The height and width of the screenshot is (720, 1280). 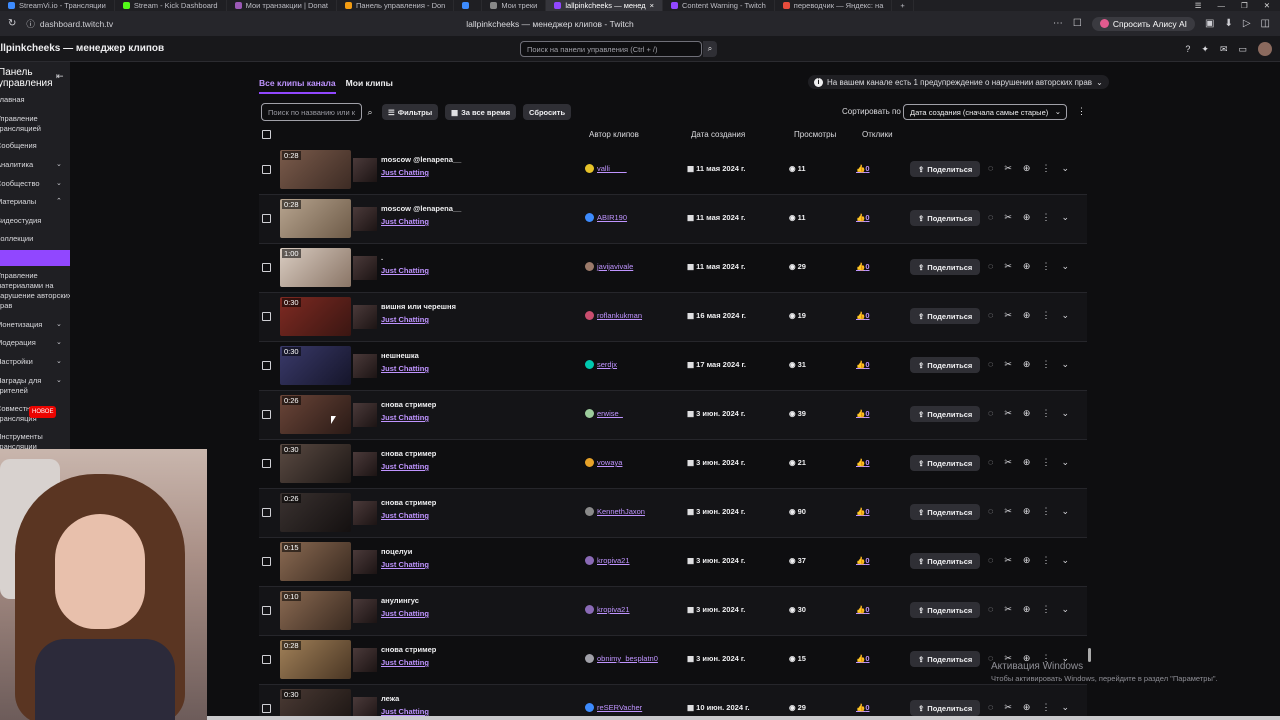 I want to click on tab-my-clips: Мои клипы, so click(x=369, y=86).